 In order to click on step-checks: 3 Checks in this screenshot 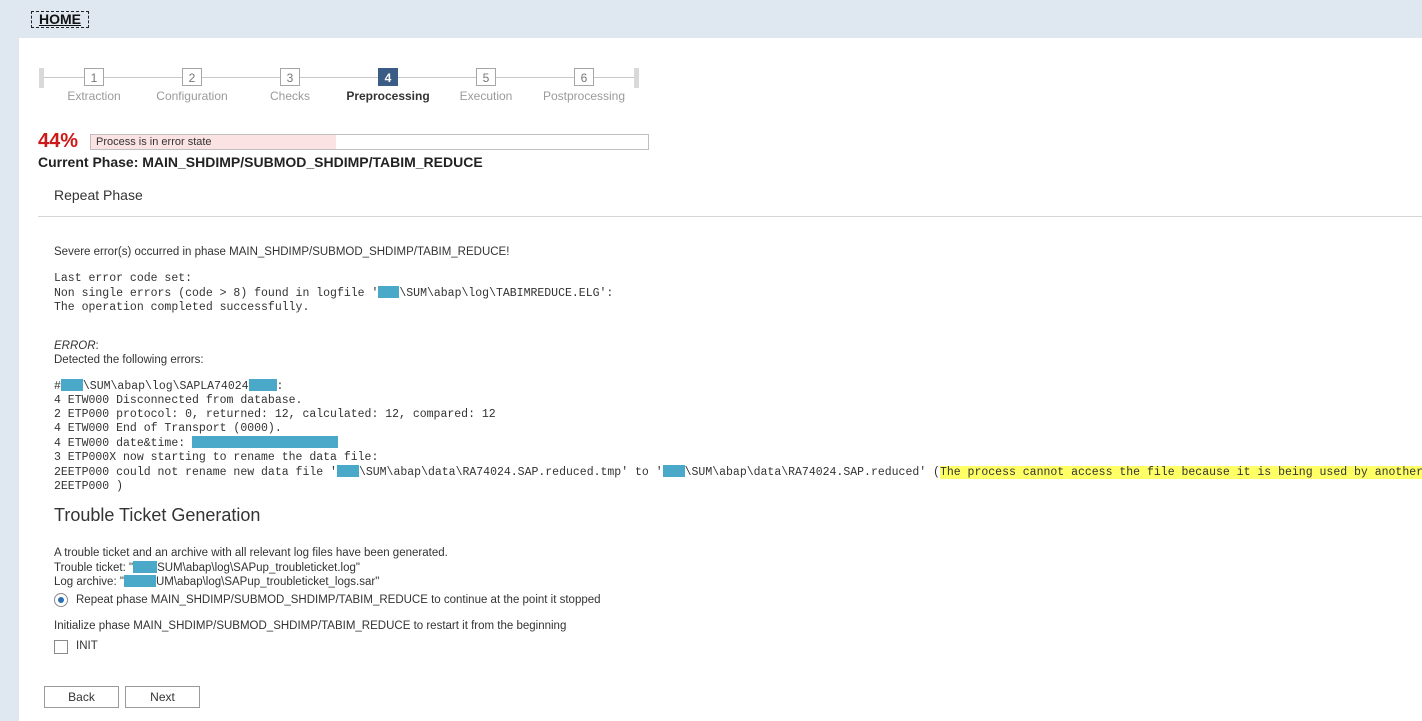, I will do `click(290, 85)`.